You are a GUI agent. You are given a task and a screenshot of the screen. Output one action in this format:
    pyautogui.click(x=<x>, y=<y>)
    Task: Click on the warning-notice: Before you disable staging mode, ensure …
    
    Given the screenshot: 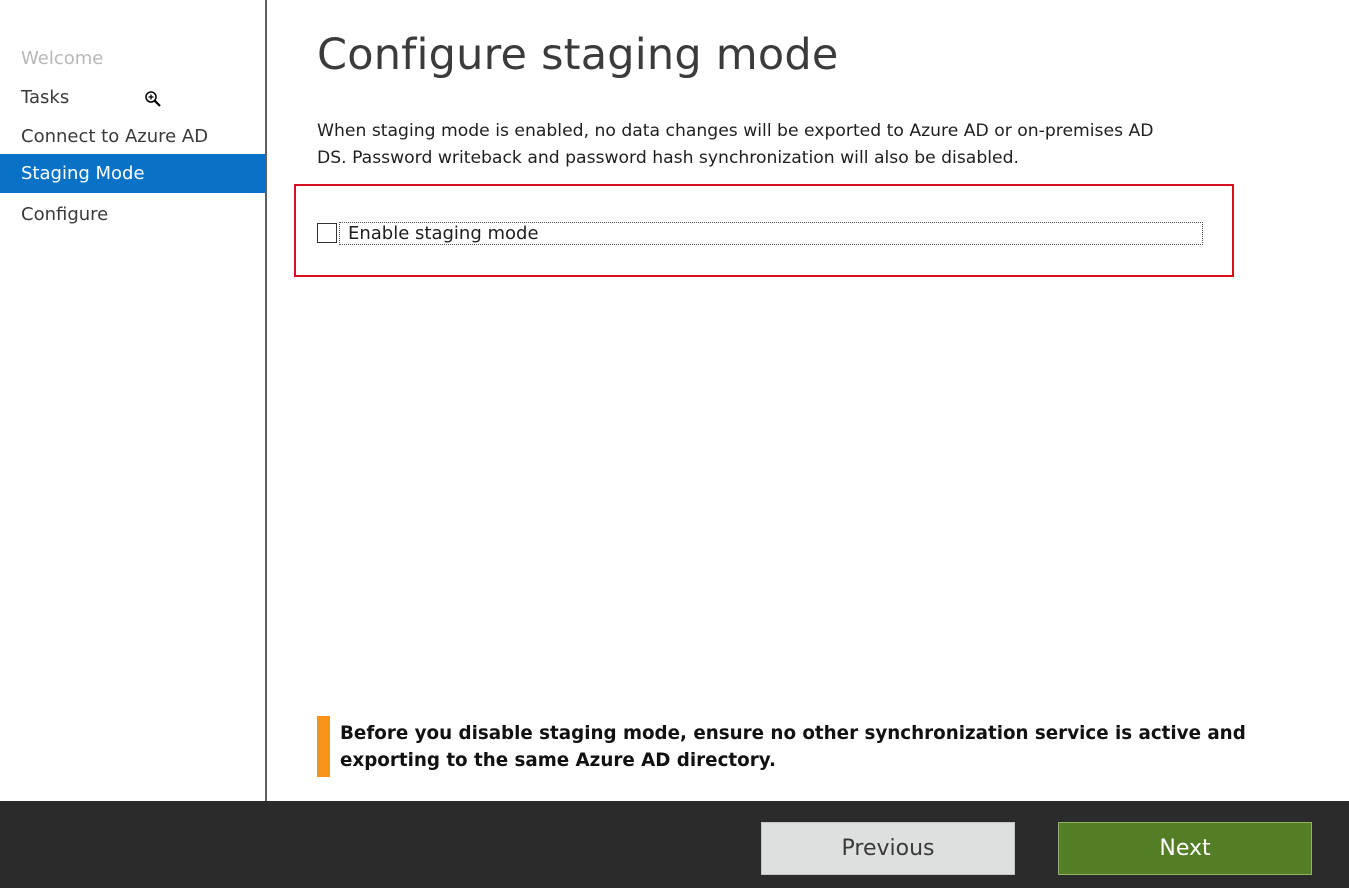 What is the action you would take?
    pyautogui.click(x=817, y=746)
    